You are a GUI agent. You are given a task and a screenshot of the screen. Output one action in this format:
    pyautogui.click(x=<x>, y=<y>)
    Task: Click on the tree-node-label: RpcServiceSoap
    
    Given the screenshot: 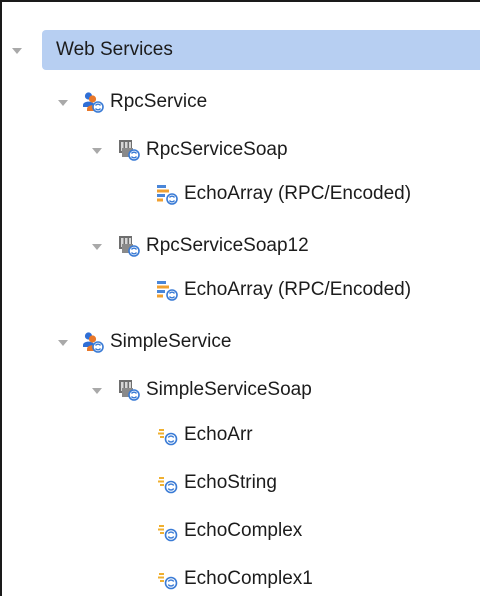 What is the action you would take?
    pyautogui.click(x=217, y=149)
    